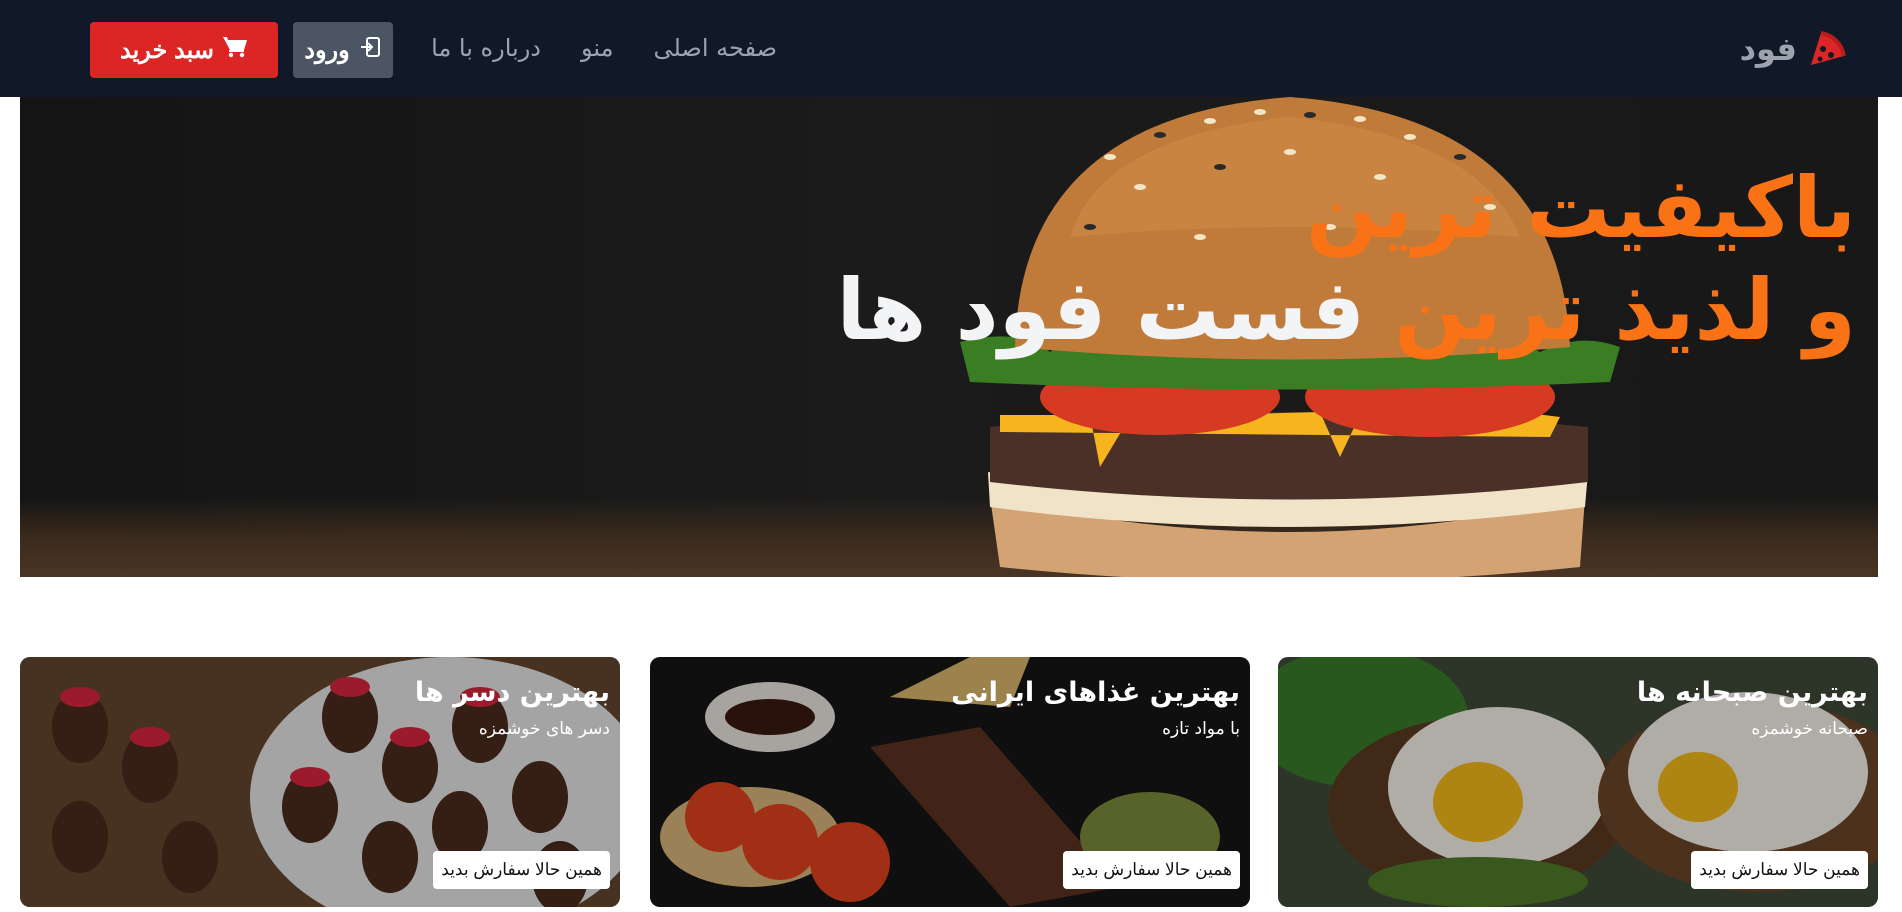 This screenshot has width=1902, height=912. Describe the element at coordinates (1580, 208) in the screenshot. I see `hero-line-1-orange: باکیفیت ترین` at that location.